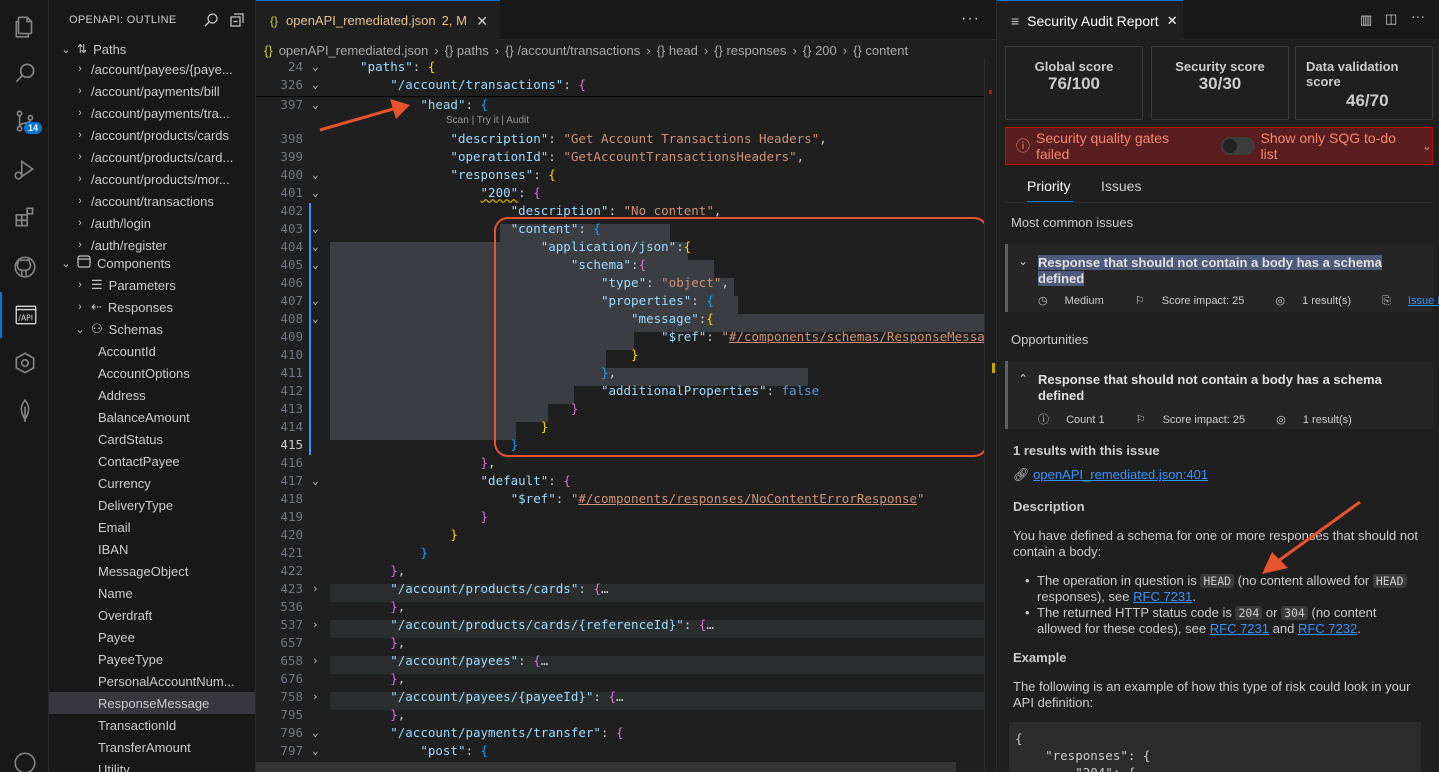 The image size is (1439, 772). Describe the element at coordinates (1327, 628) in the screenshot. I see `rfc7232-link: RFC 7232` at that location.